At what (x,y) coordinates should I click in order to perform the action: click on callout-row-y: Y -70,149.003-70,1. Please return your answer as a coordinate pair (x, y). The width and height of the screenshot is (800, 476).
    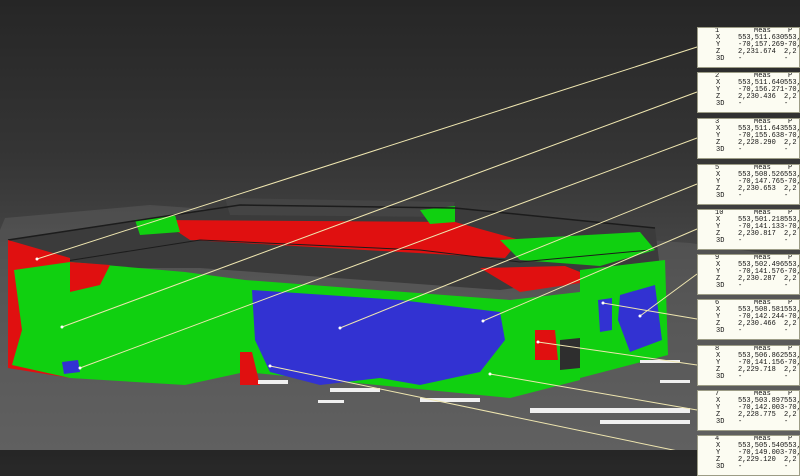
    Looking at the image, I should click on (748, 453).